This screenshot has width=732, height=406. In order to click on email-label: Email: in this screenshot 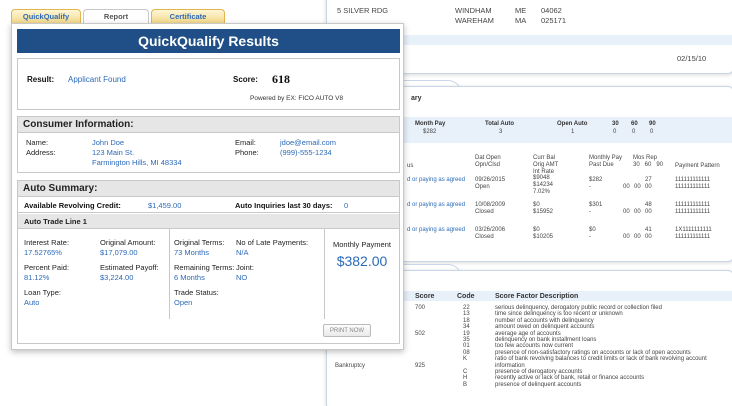, I will do `click(245, 142)`.